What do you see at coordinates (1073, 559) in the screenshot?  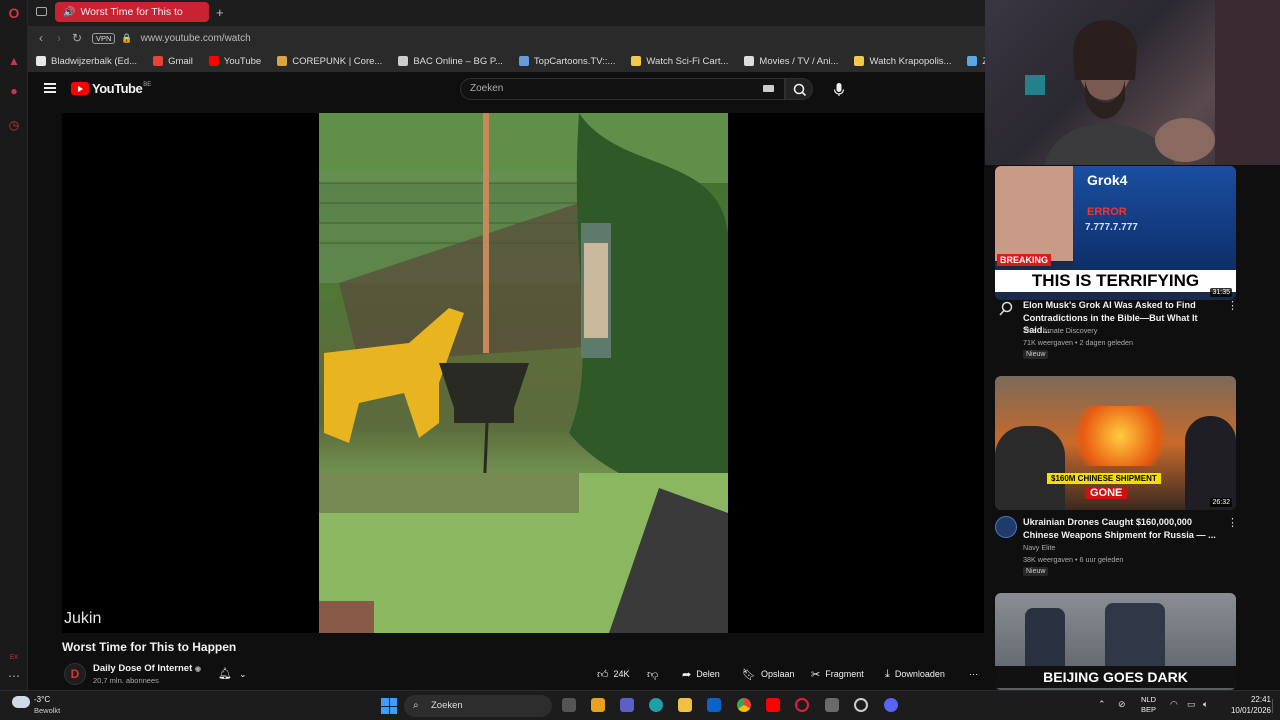 I see `rec-meta: 38K weergaven • 6 uur geleden` at bounding box center [1073, 559].